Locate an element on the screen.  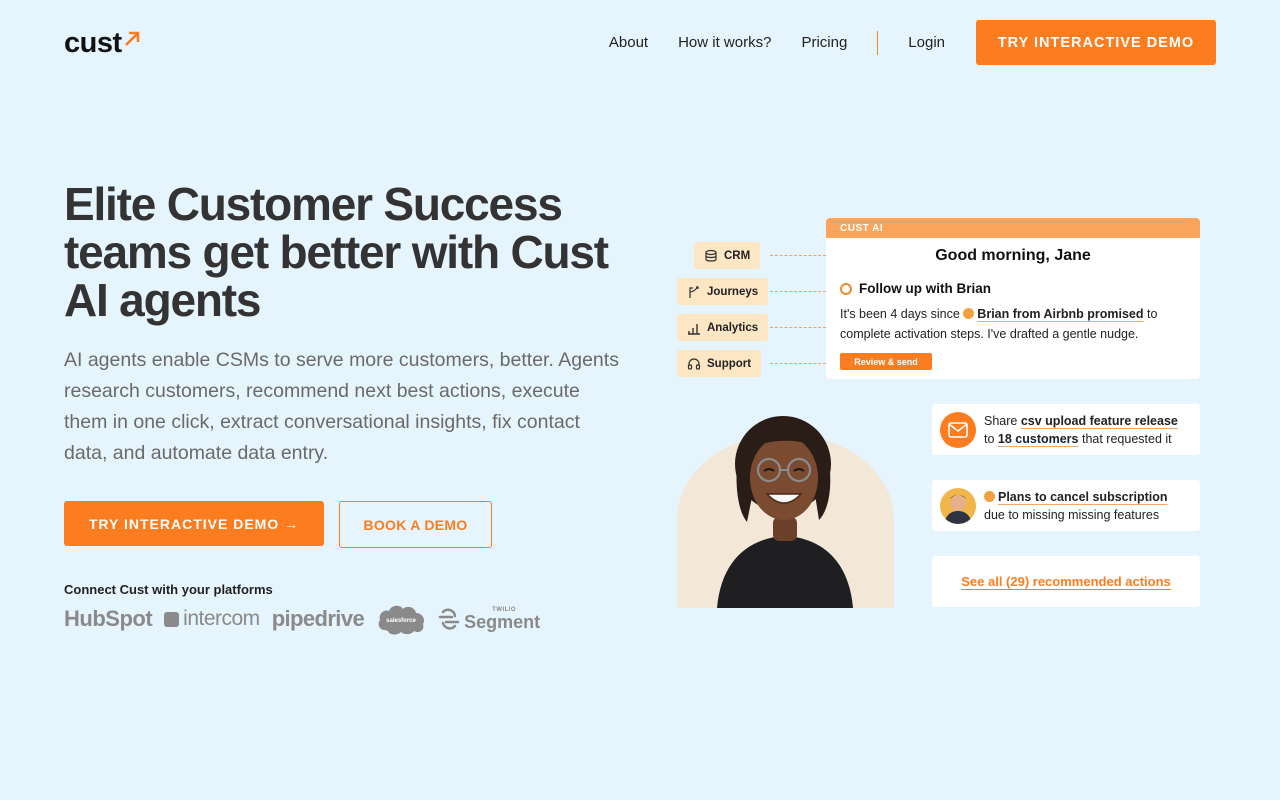
tag-analytics-label: Analytics is located at coordinates (733, 327).